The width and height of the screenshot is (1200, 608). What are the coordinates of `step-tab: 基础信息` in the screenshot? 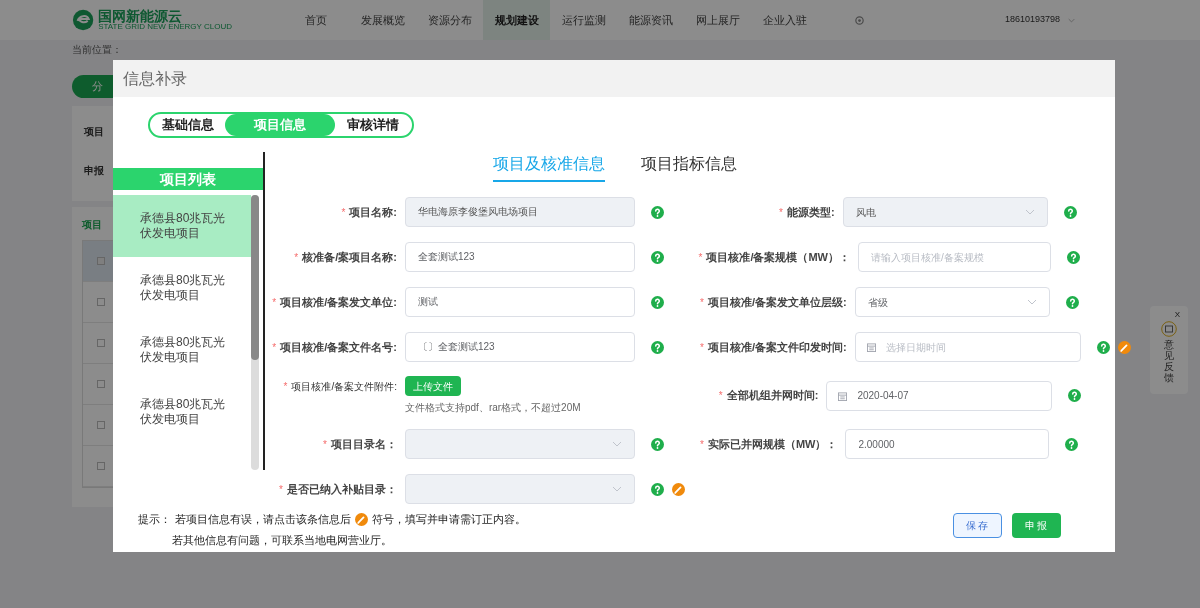 It's located at (187, 125).